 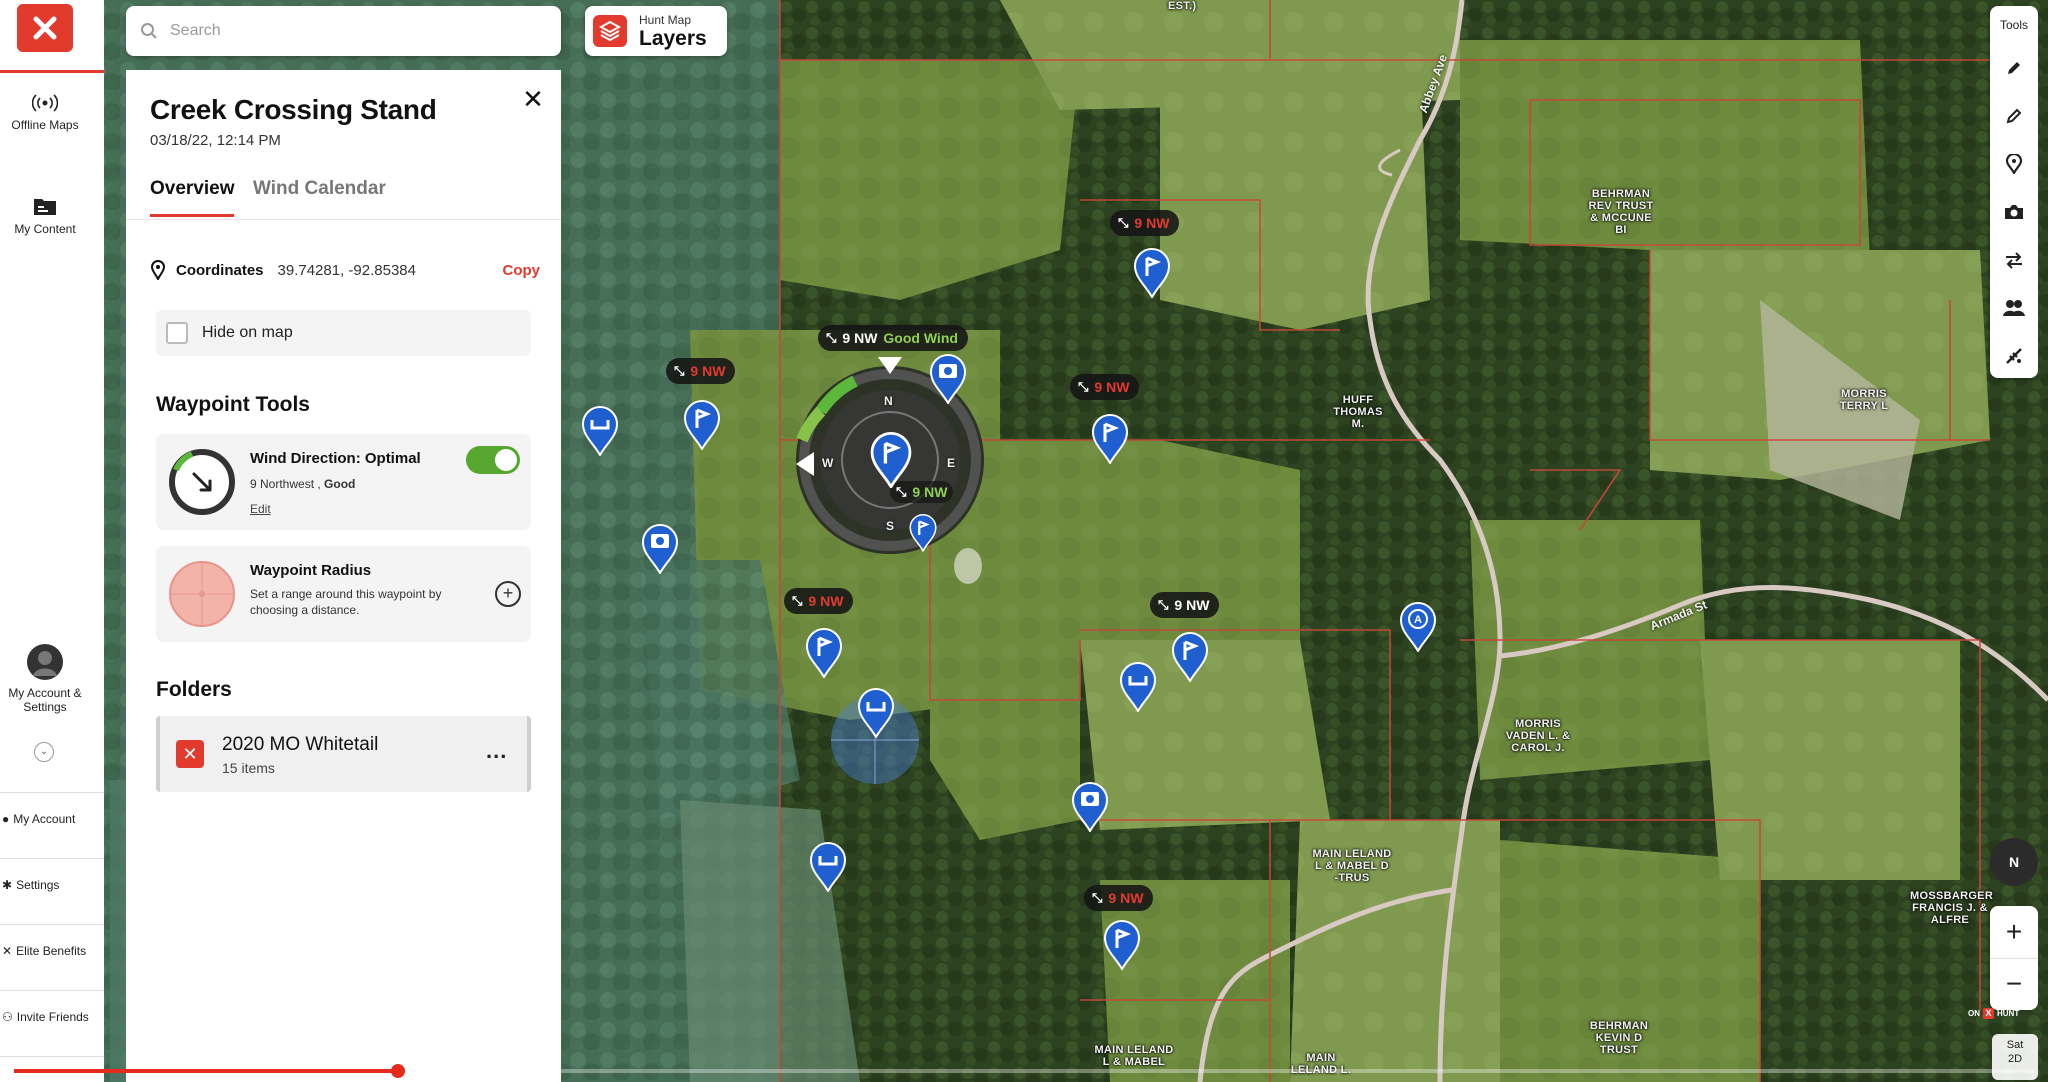 I want to click on map-pin-icon, so click(x=2014, y=164).